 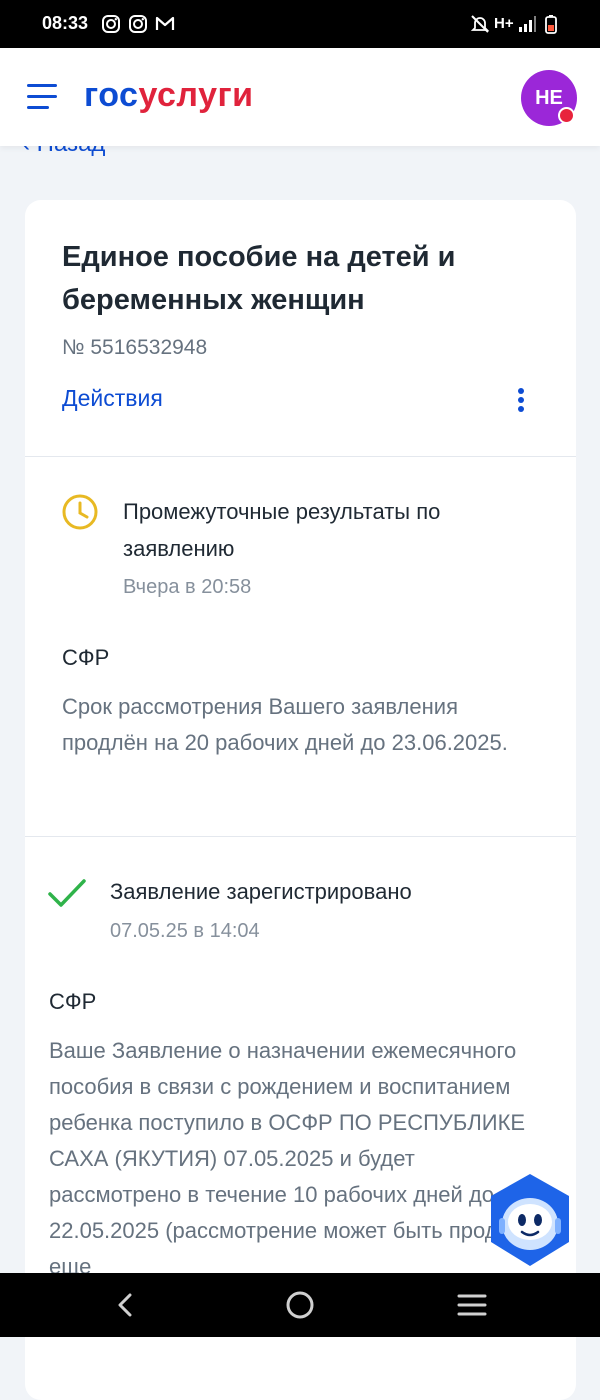 What do you see at coordinates (80, 512) in the screenshot?
I see `clock-icon` at bounding box center [80, 512].